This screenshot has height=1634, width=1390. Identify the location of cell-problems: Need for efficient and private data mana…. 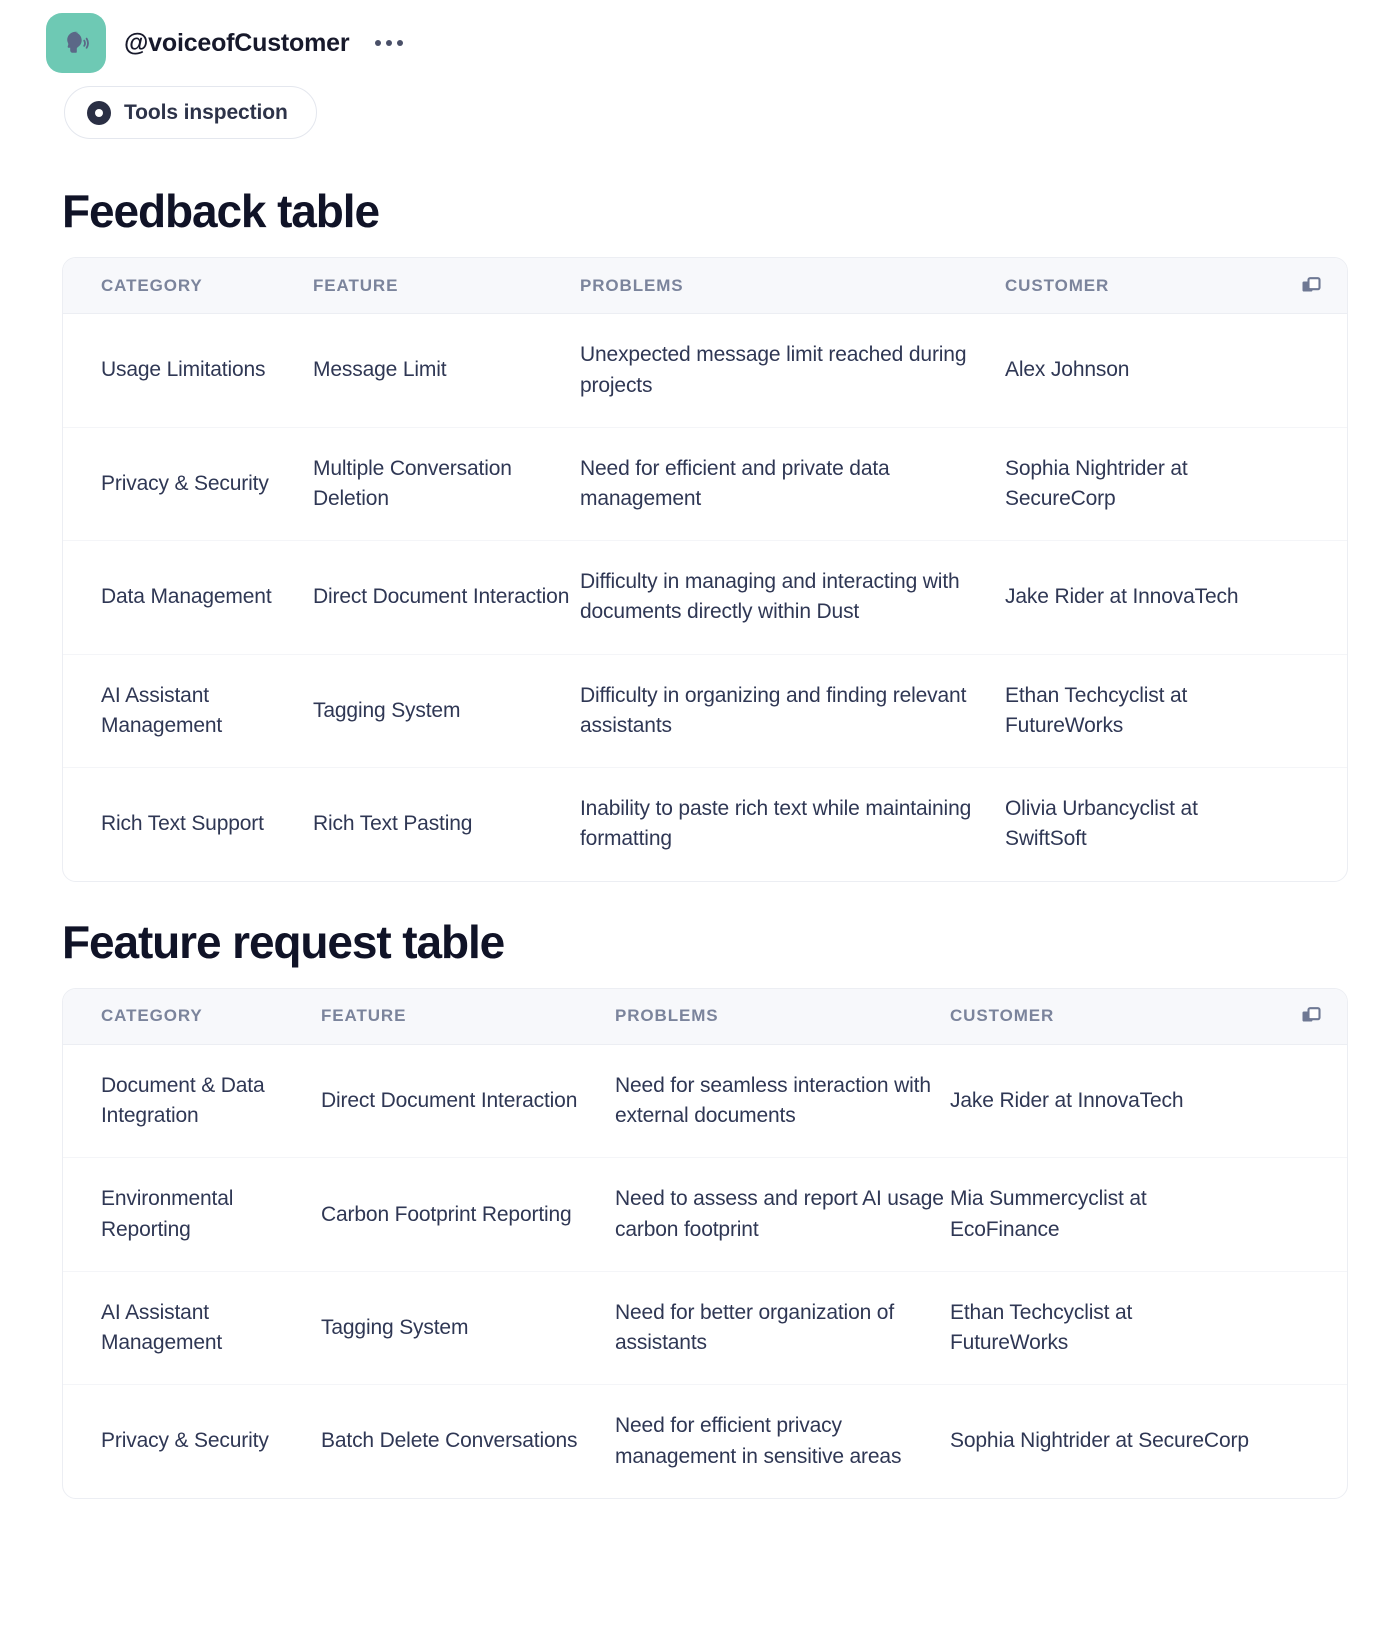
(735, 483).